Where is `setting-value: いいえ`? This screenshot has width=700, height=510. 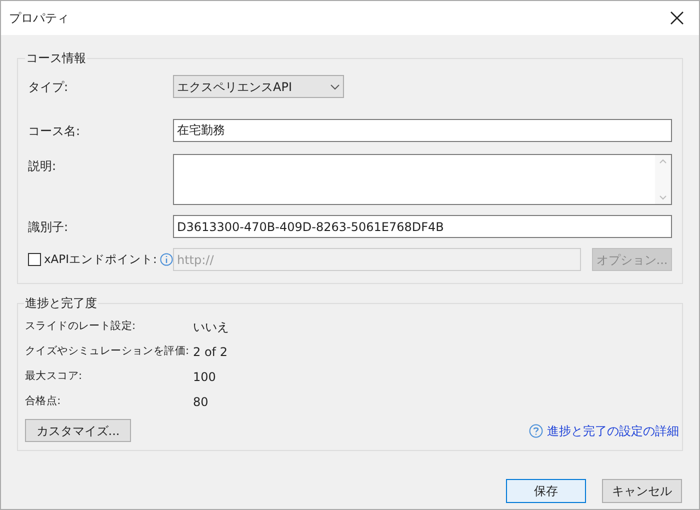 setting-value: いいえ is located at coordinates (211, 327).